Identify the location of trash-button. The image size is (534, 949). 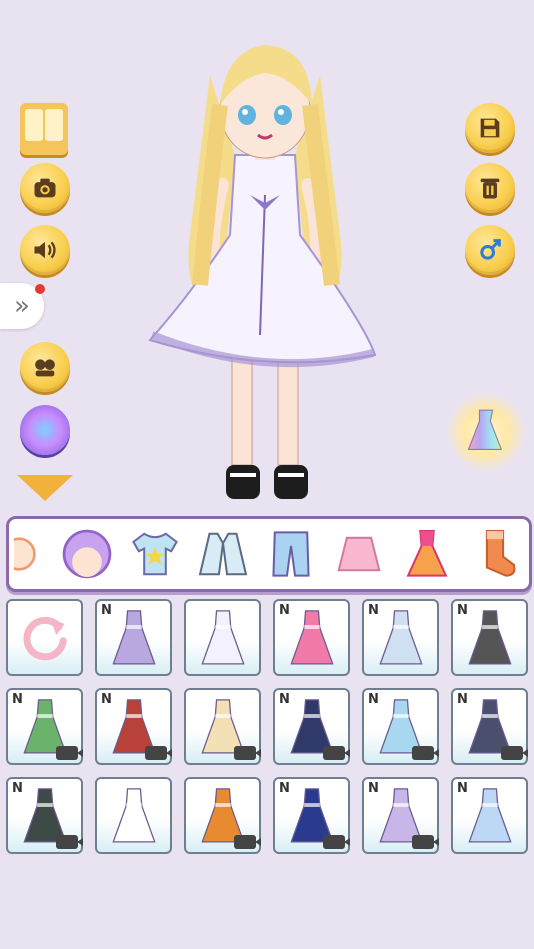
(490, 188).